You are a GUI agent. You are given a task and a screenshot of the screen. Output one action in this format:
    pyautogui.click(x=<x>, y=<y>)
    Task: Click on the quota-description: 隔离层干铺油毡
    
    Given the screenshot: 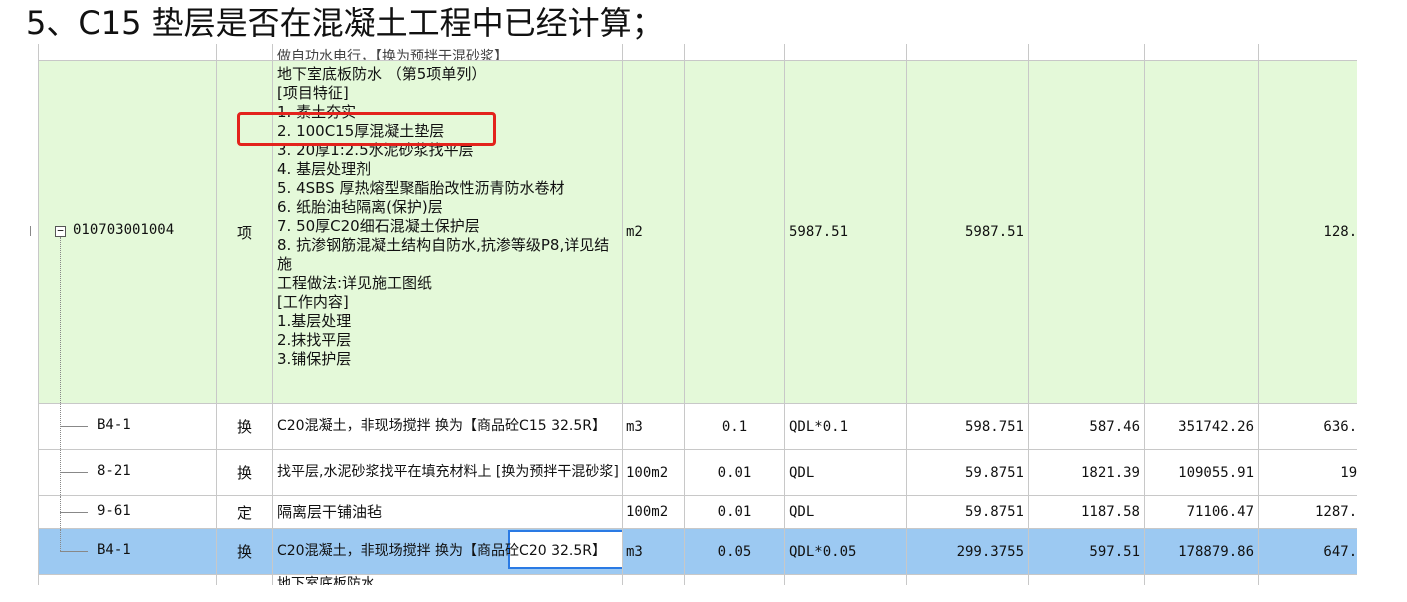 What is the action you would take?
    pyautogui.click(x=330, y=511)
    